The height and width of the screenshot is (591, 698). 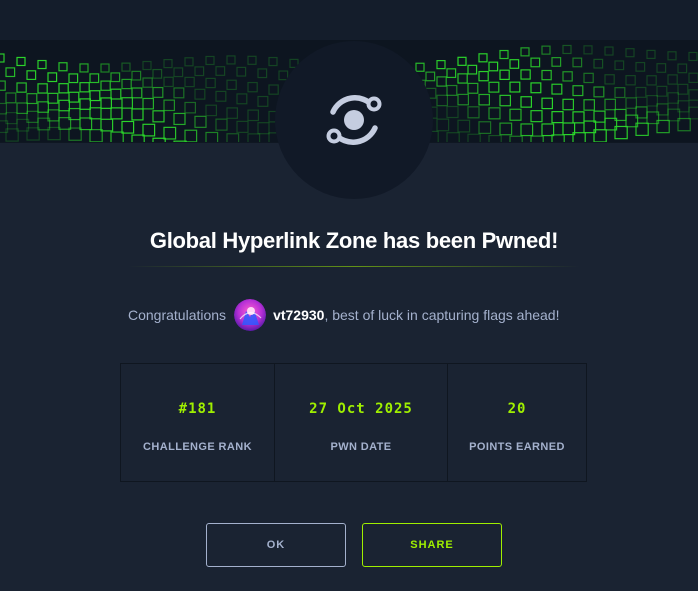 What do you see at coordinates (361, 422) in the screenshot?
I see `stat-pwn-date: 27 Oct 2025 PWN DATE` at bounding box center [361, 422].